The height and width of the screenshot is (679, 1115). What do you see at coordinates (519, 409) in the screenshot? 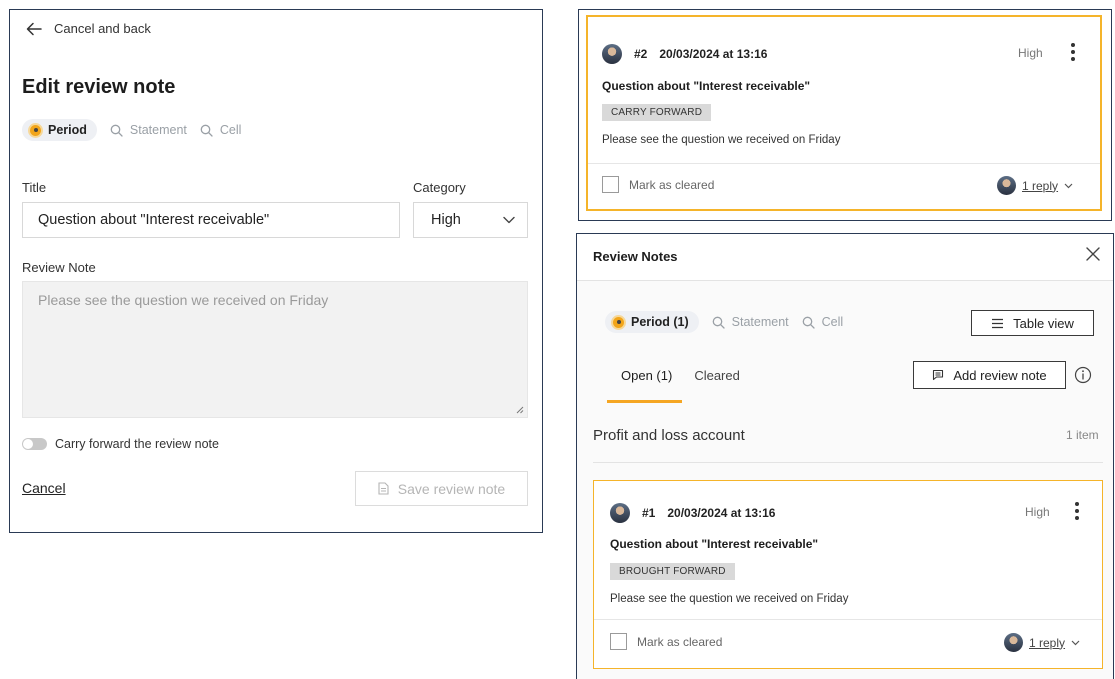
I see `resize-handle-icon` at bounding box center [519, 409].